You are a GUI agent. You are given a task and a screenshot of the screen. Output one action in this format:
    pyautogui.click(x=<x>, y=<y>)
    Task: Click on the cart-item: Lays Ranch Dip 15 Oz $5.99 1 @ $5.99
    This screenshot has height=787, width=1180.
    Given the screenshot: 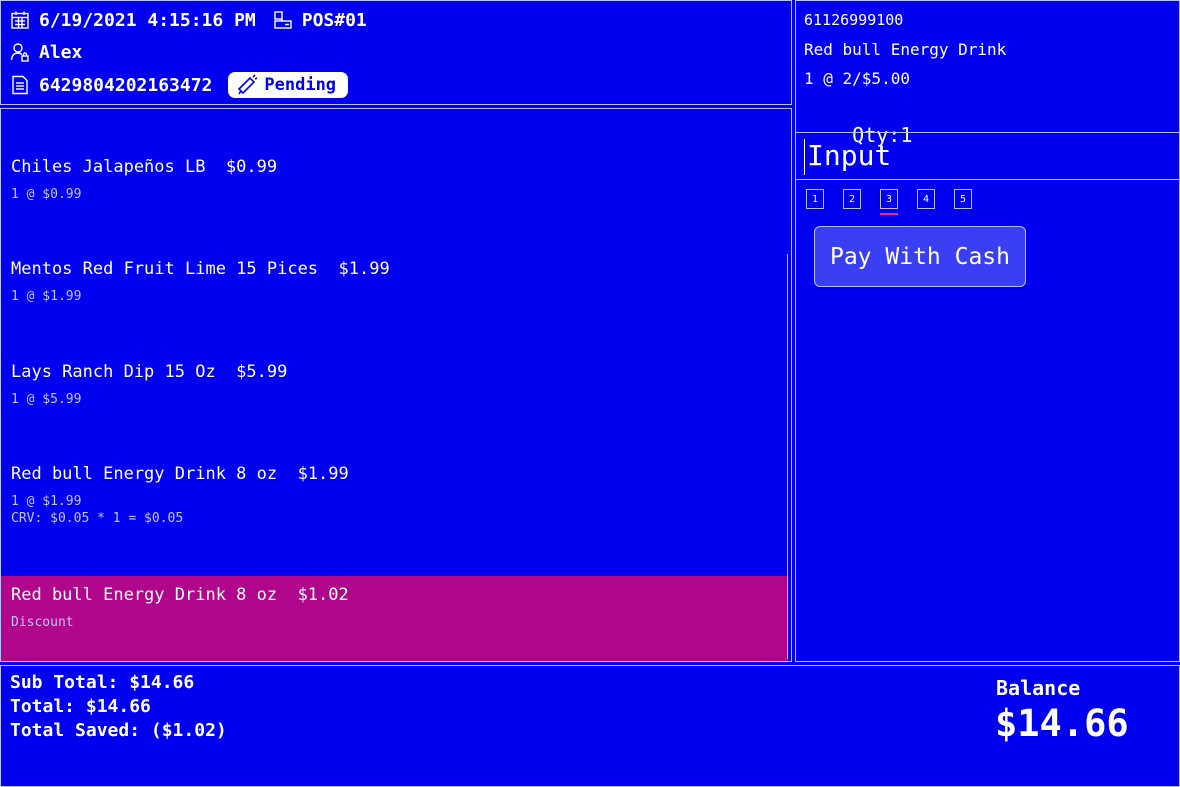 What is the action you would take?
    pyautogui.click(x=394, y=384)
    